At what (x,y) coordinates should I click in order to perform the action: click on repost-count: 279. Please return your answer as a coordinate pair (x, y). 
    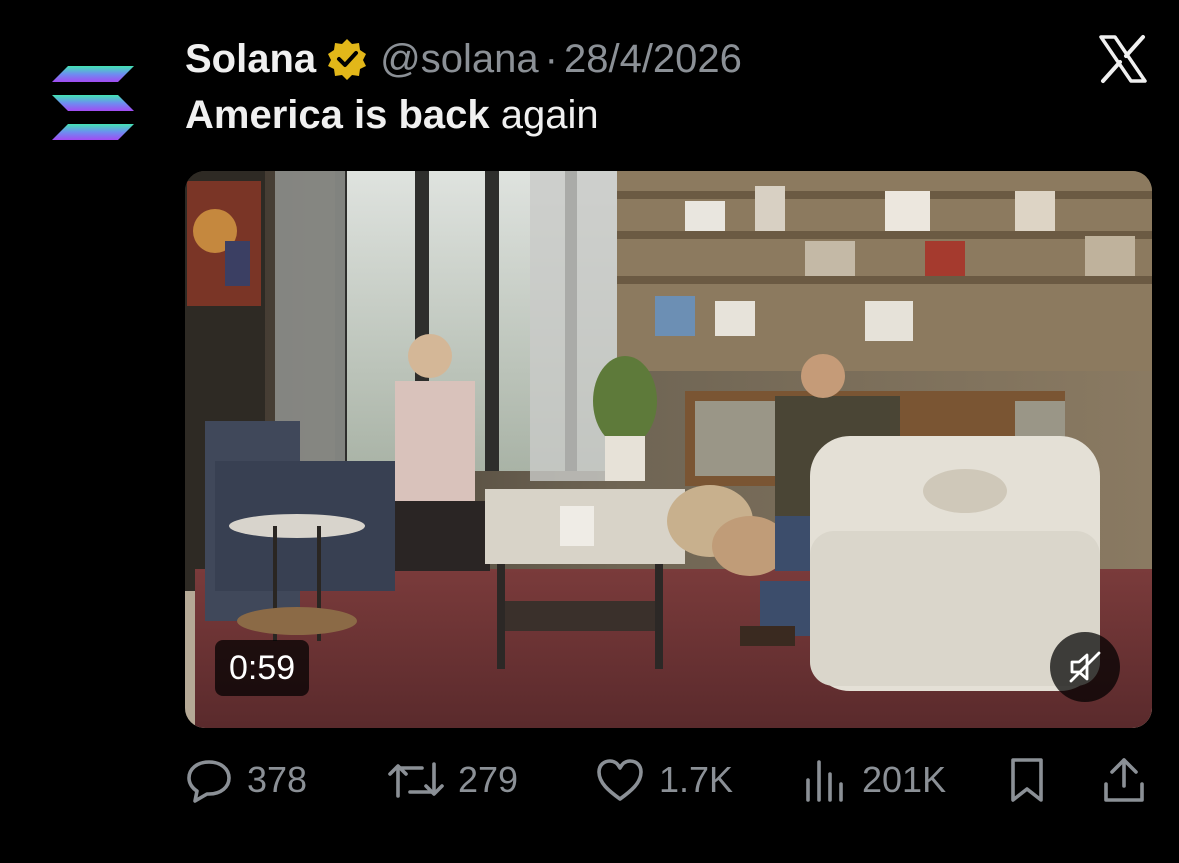
    Looking at the image, I should click on (488, 779).